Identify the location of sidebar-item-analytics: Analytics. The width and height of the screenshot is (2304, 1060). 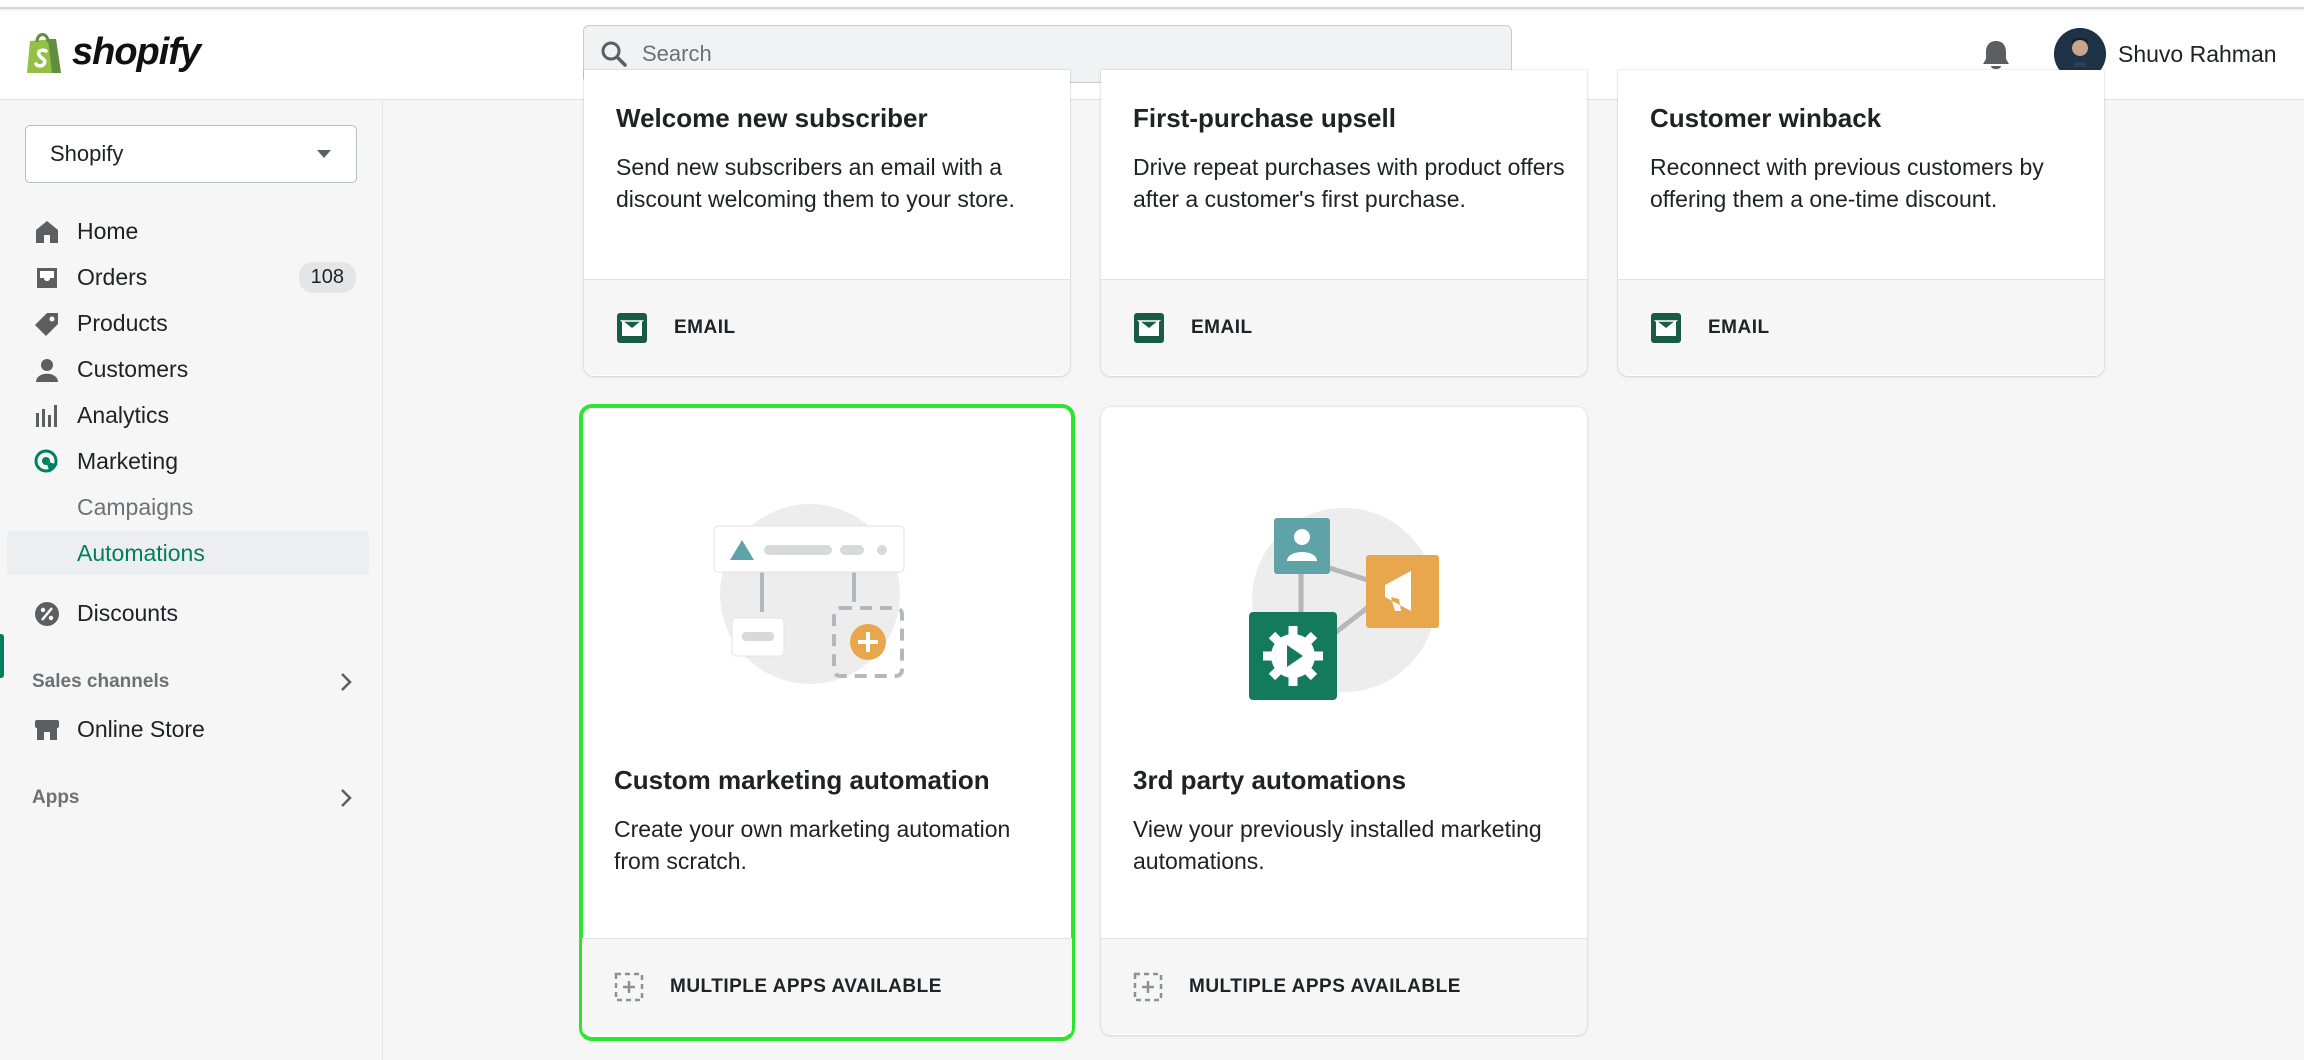
(185, 415).